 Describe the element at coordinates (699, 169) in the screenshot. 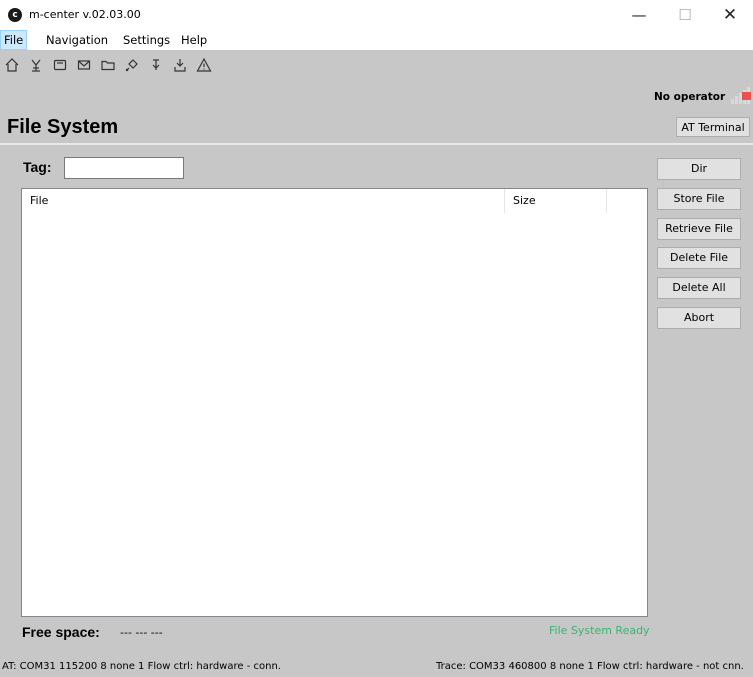

I see `dir-button: Dir` at that location.